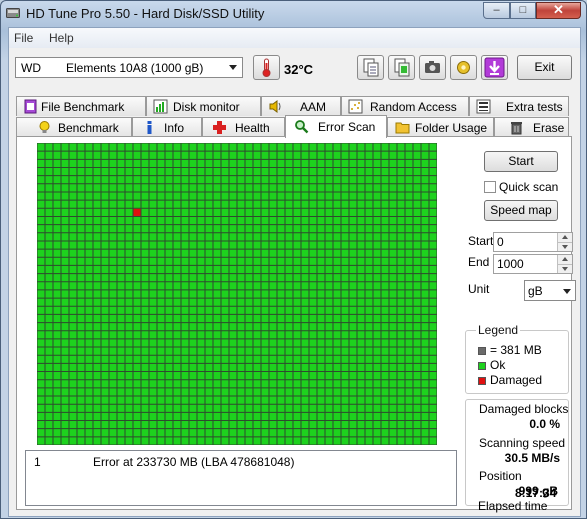 This screenshot has width=587, height=519. Describe the element at coordinates (482, 381) in the screenshot. I see `damaged-swatch` at that location.